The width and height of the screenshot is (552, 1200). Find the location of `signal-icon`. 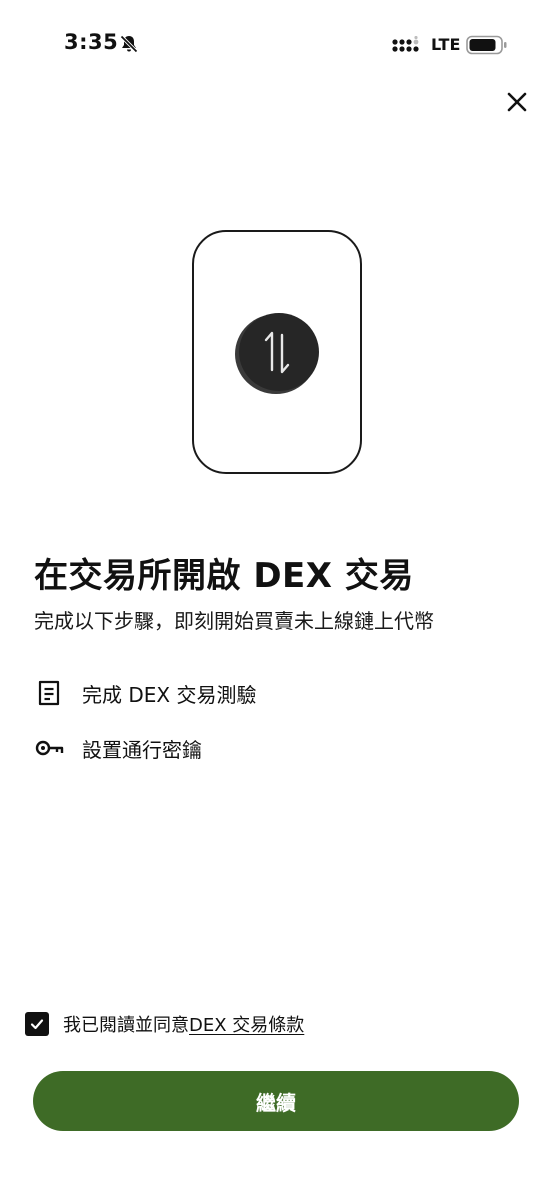

signal-icon is located at coordinates (405, 44).